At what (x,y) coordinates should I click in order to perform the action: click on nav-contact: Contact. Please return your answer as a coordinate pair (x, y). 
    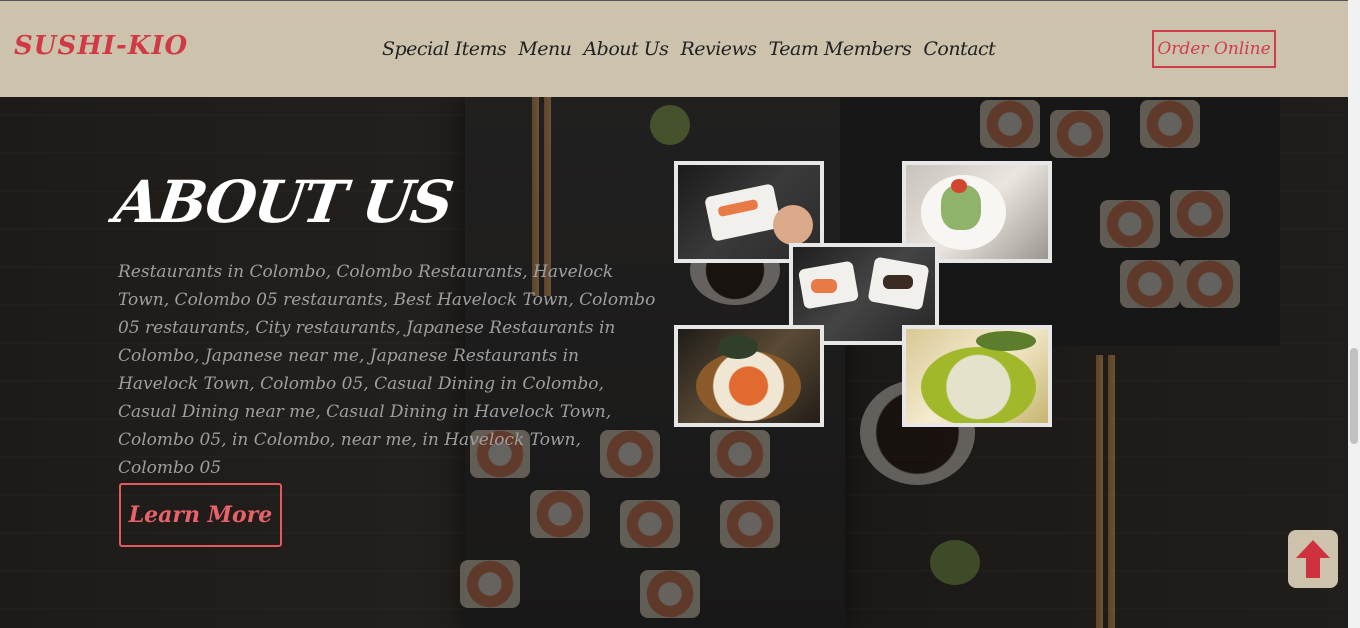
    Looking at the image, I should click on (959, 49).